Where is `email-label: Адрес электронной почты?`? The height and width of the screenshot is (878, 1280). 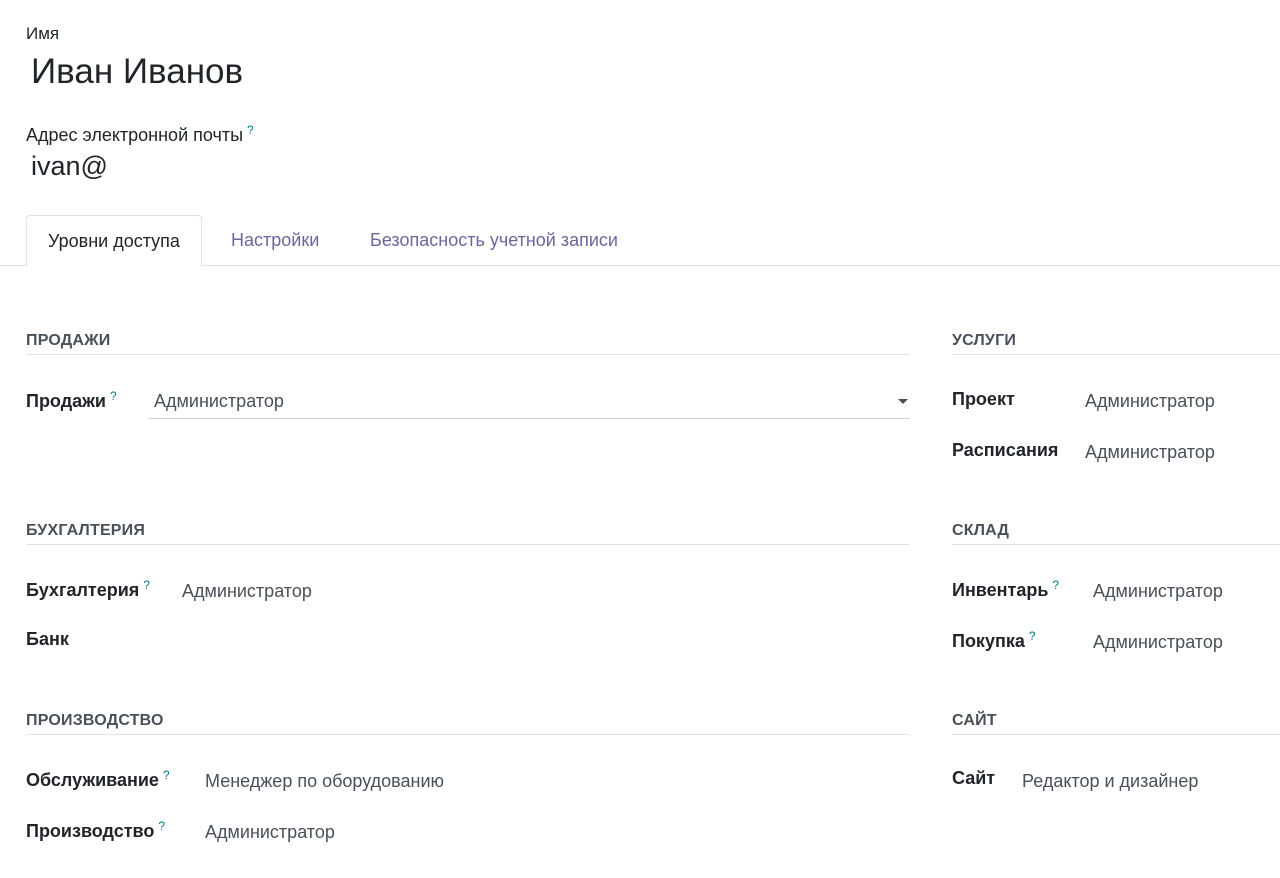
email-label: Адрес электронной почты? is located at coordinates (140, 134).